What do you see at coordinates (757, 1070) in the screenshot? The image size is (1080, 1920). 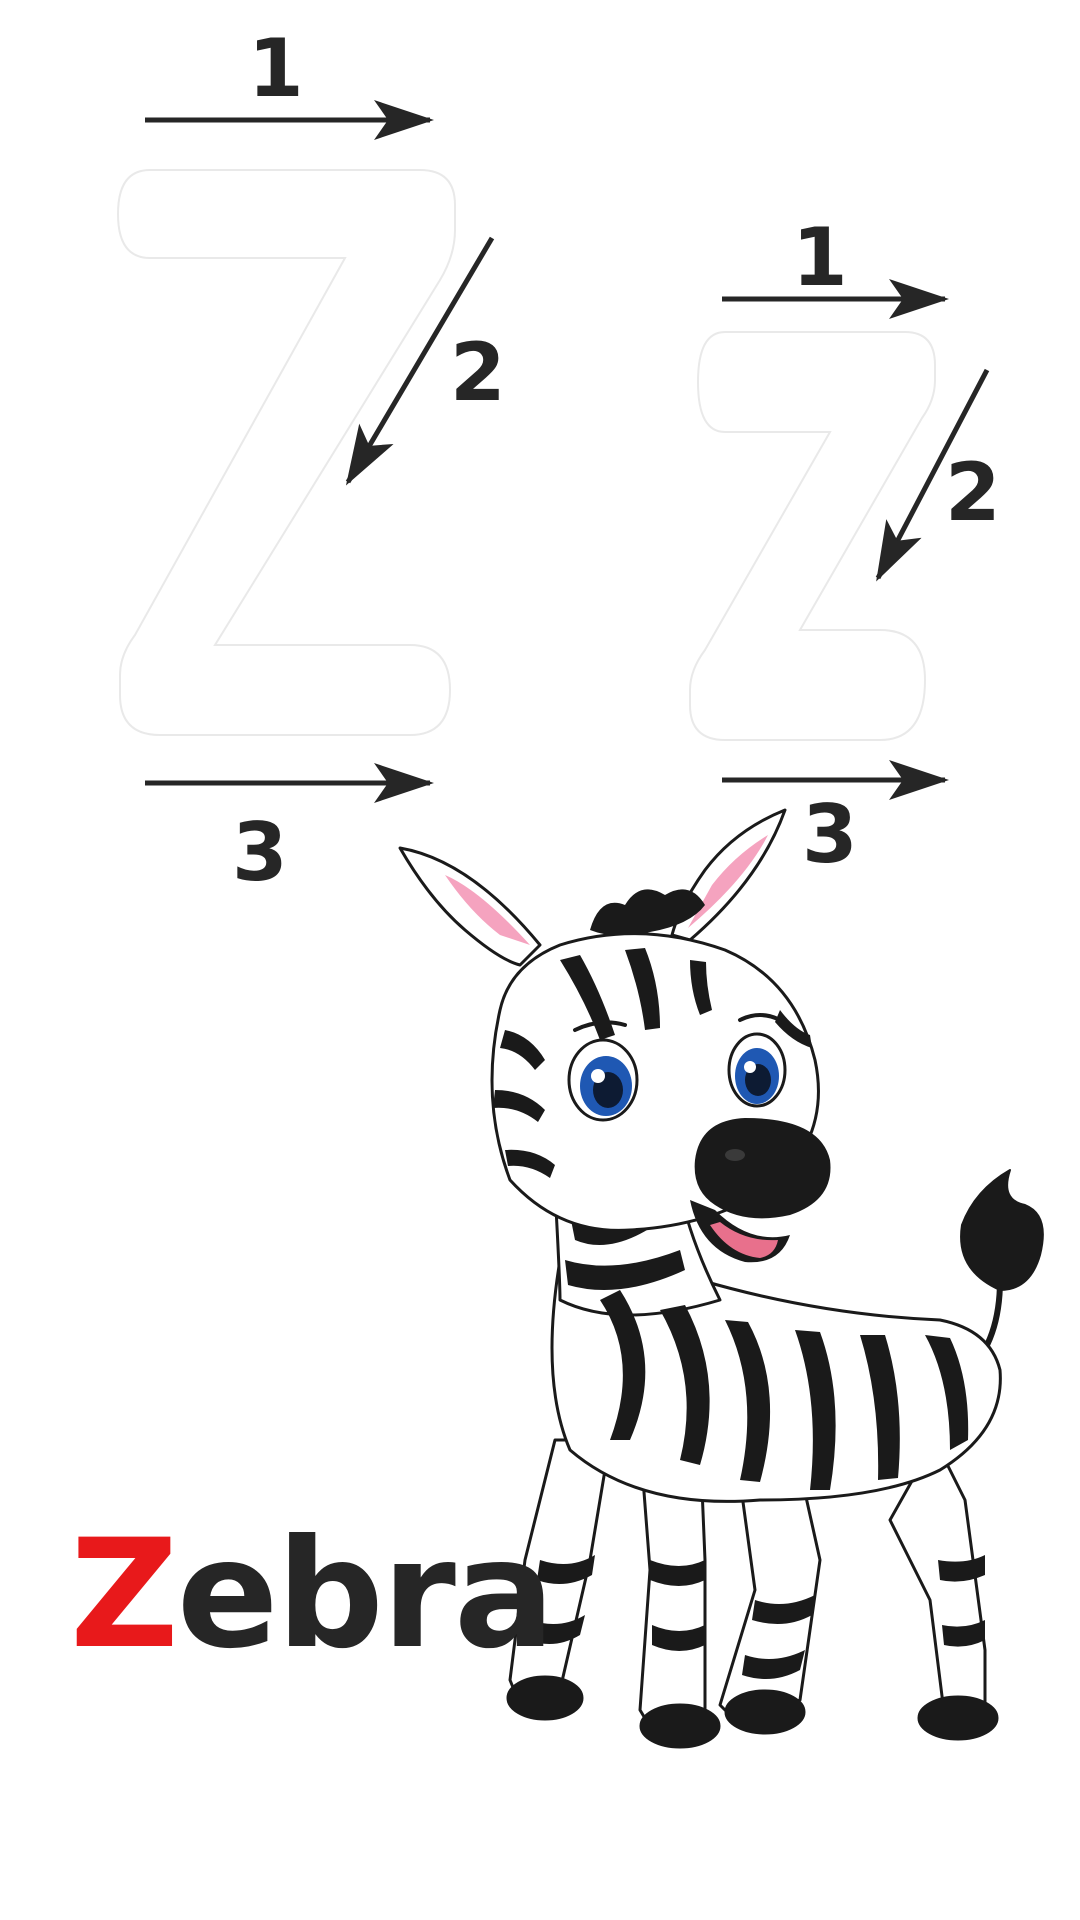 I see `zebra-eye-right` at bounding box center [757, 1070].